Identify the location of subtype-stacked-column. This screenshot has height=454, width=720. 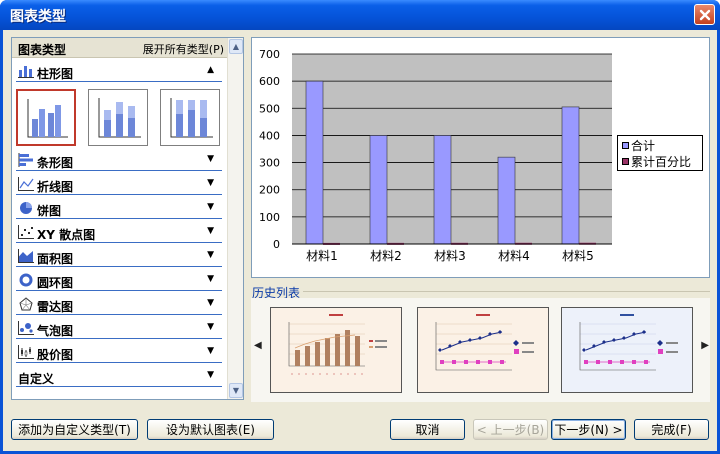
(118, 117).